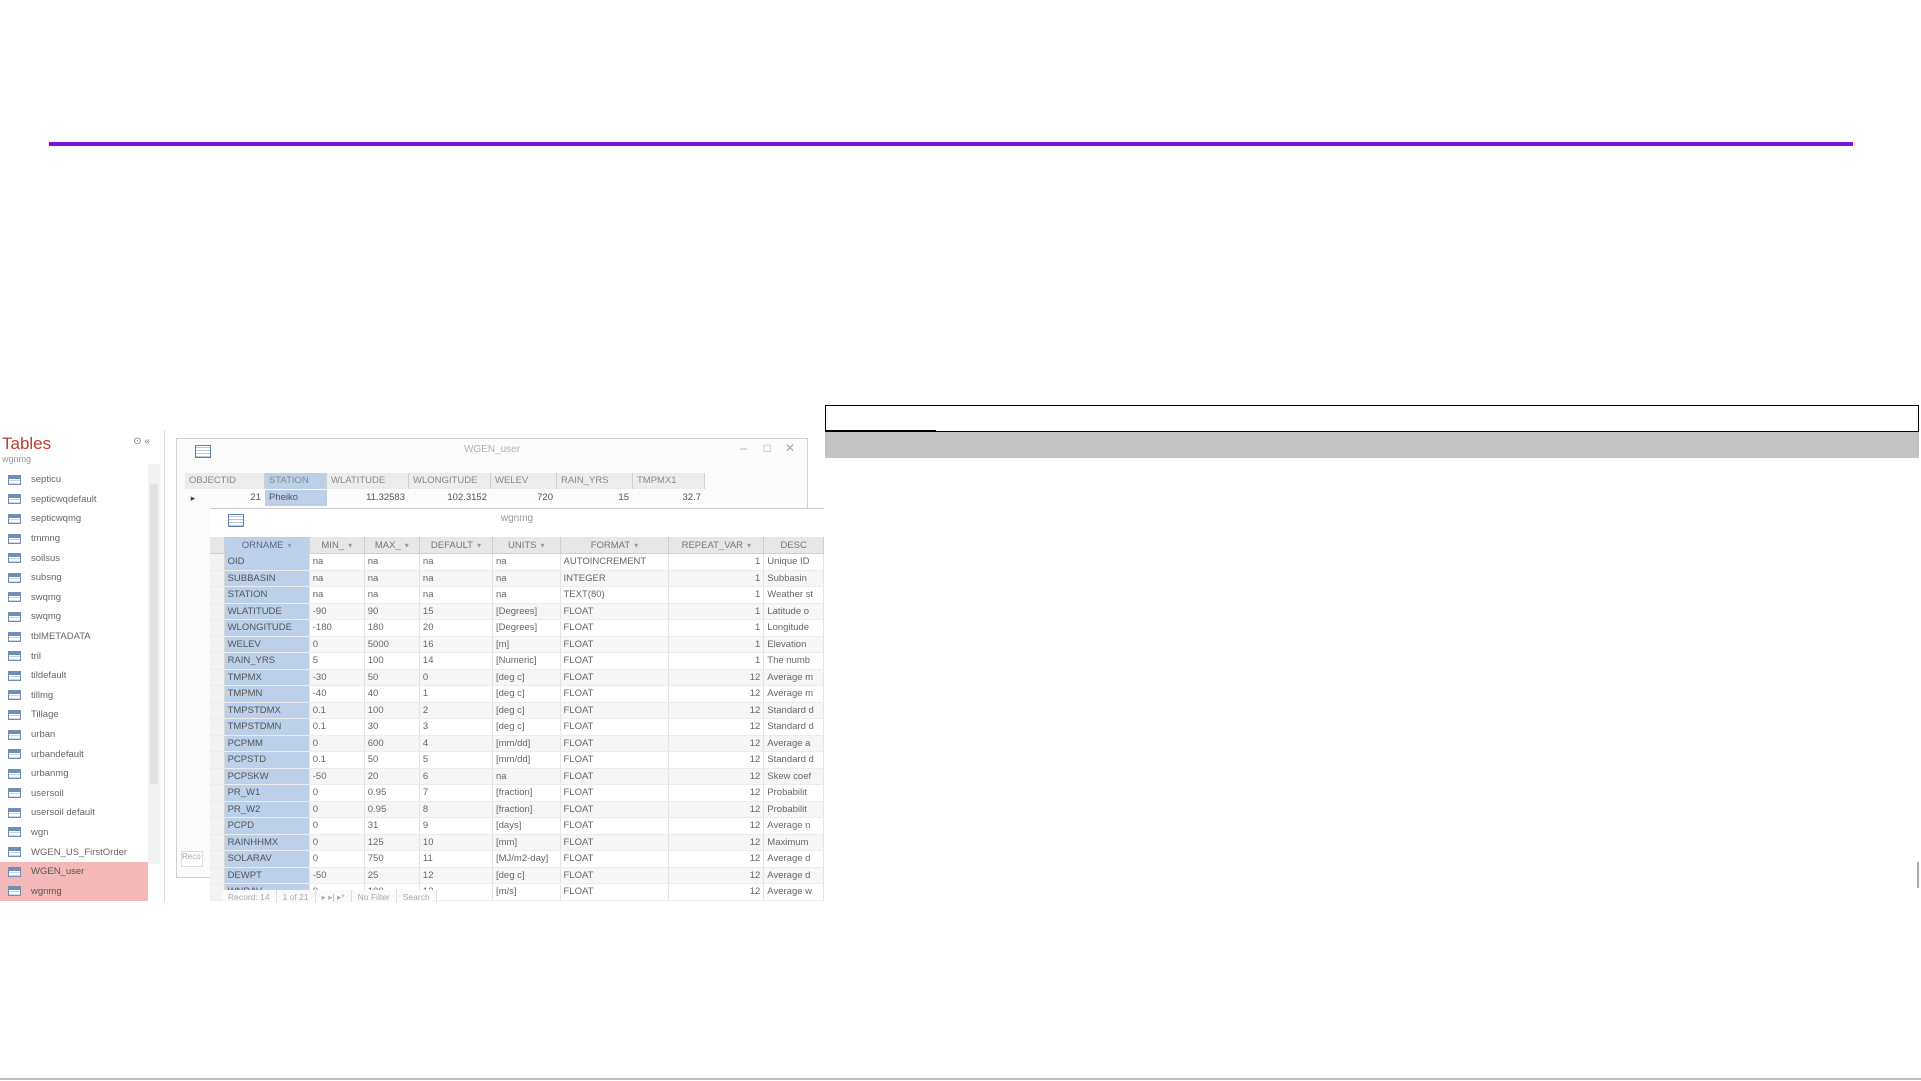  What do you see at coordinates (74, 715) in the screenshot?
I see `nav-table-item: Tillage` at bounding box center [74, 715].